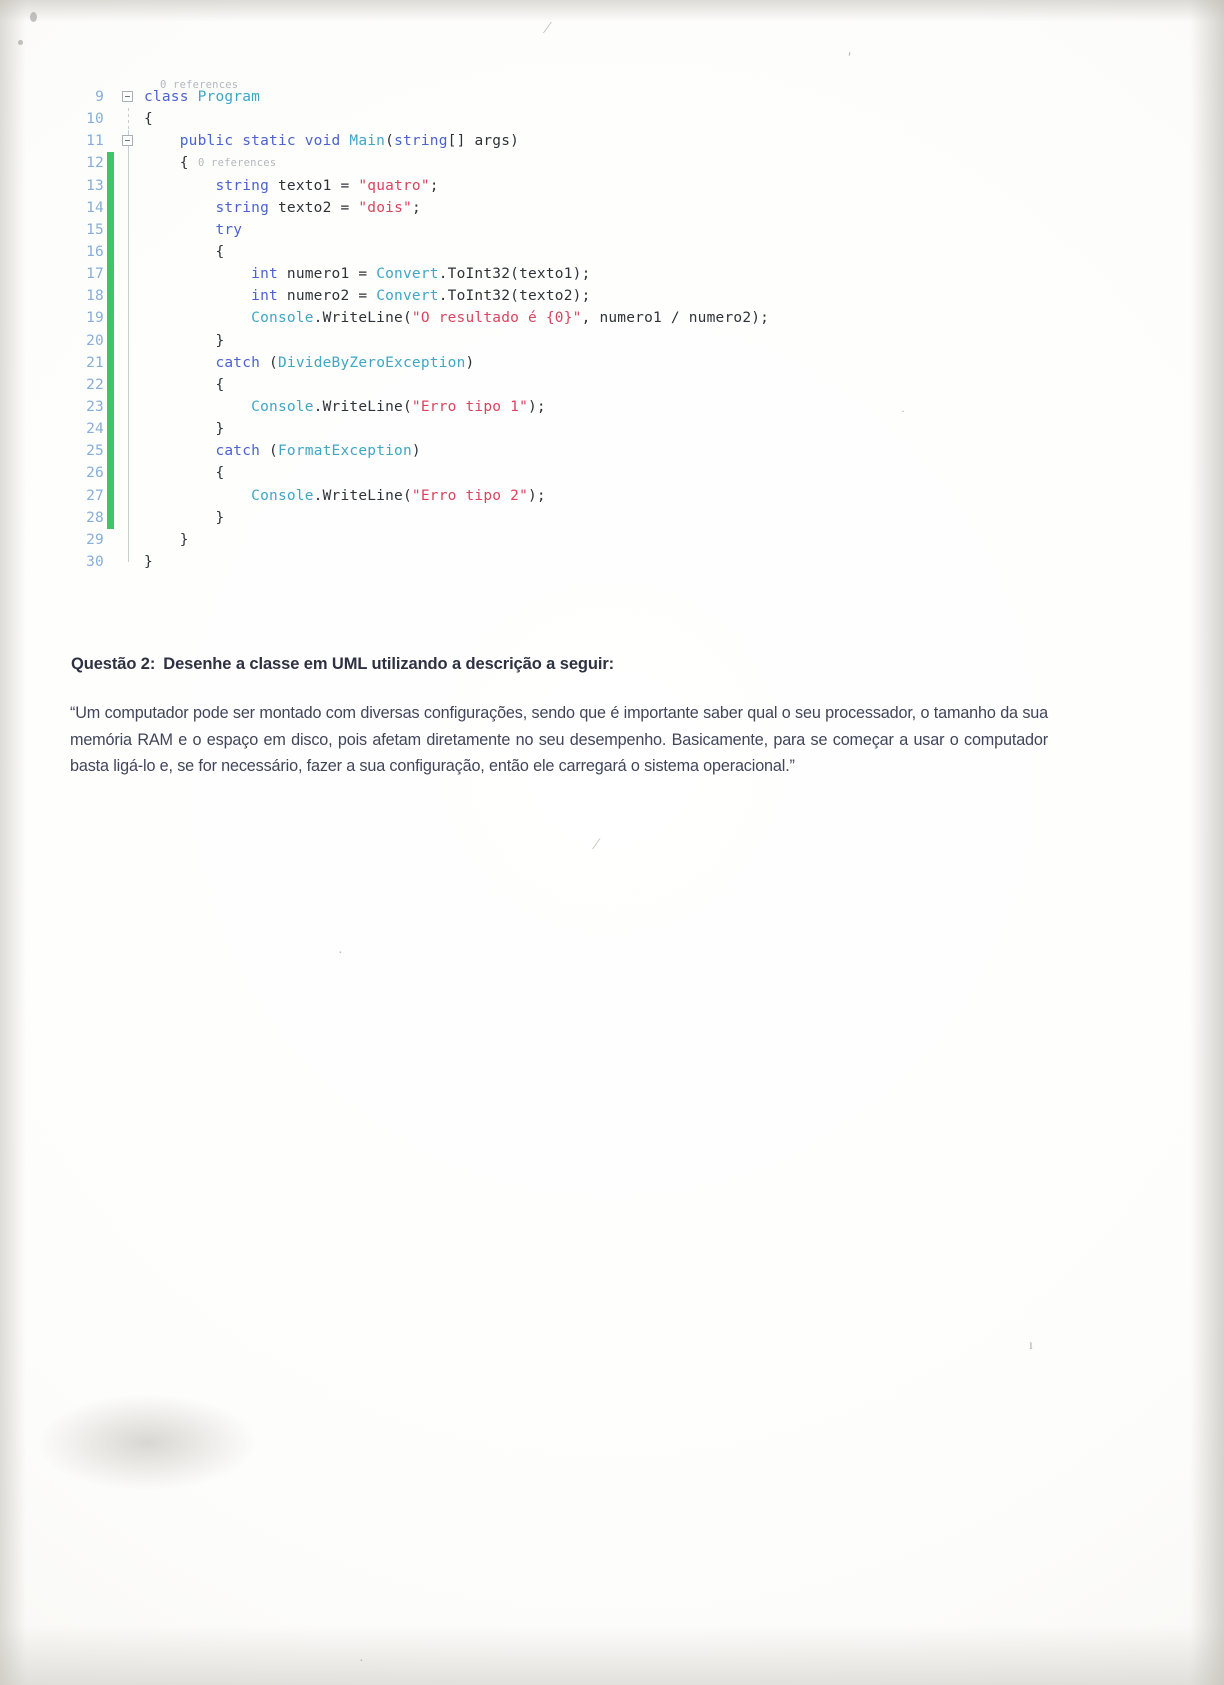  What do you see at coordinates (485, 207) in the screenshot?
I see `code-line: 14 string texto2 = "dois";` at bounding box center [485, 207].